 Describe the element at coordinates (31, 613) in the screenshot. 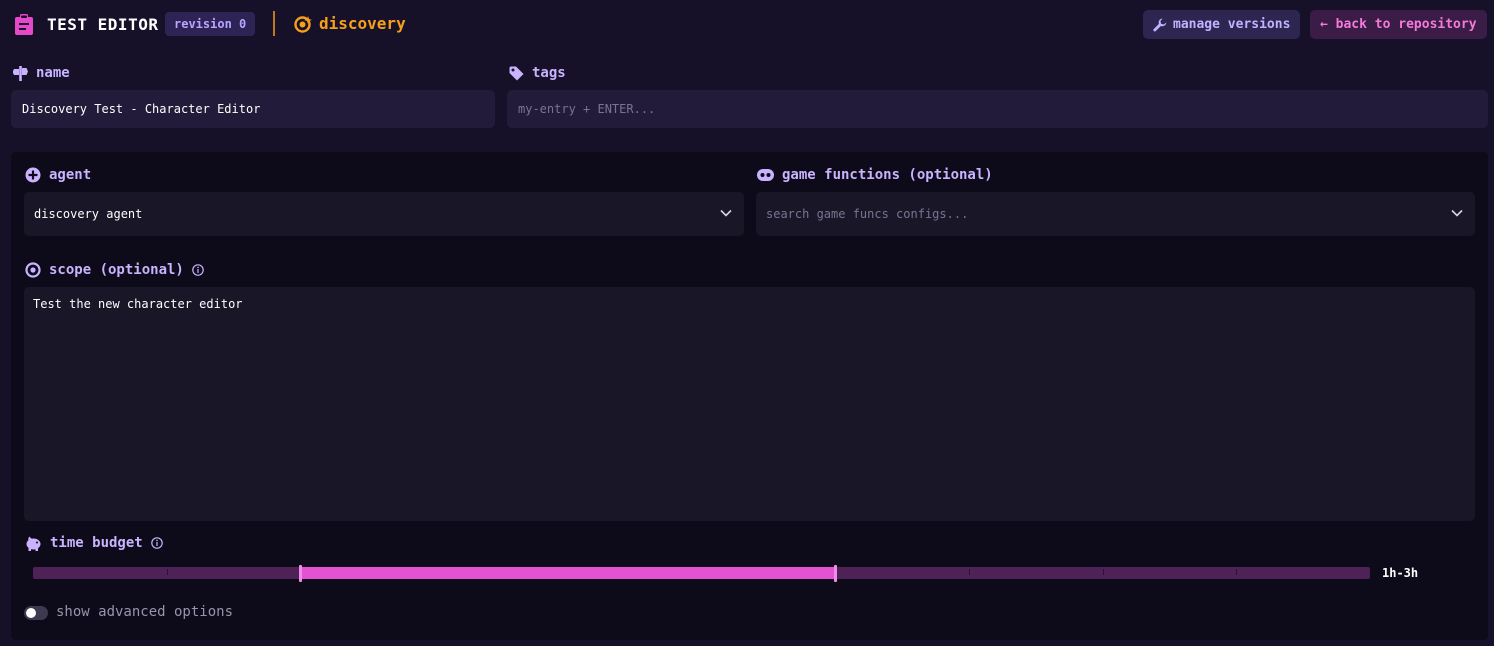

I see `toggle-knob` at that location.